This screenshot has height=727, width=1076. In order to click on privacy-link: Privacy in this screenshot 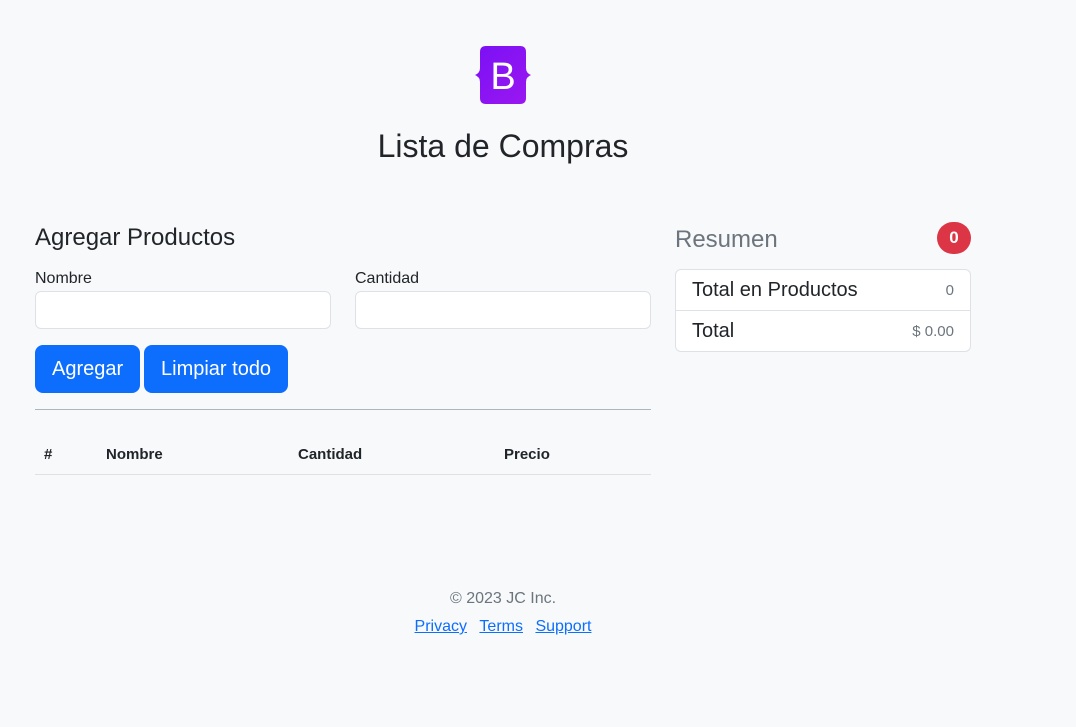, I will do `click(441, 626)`.